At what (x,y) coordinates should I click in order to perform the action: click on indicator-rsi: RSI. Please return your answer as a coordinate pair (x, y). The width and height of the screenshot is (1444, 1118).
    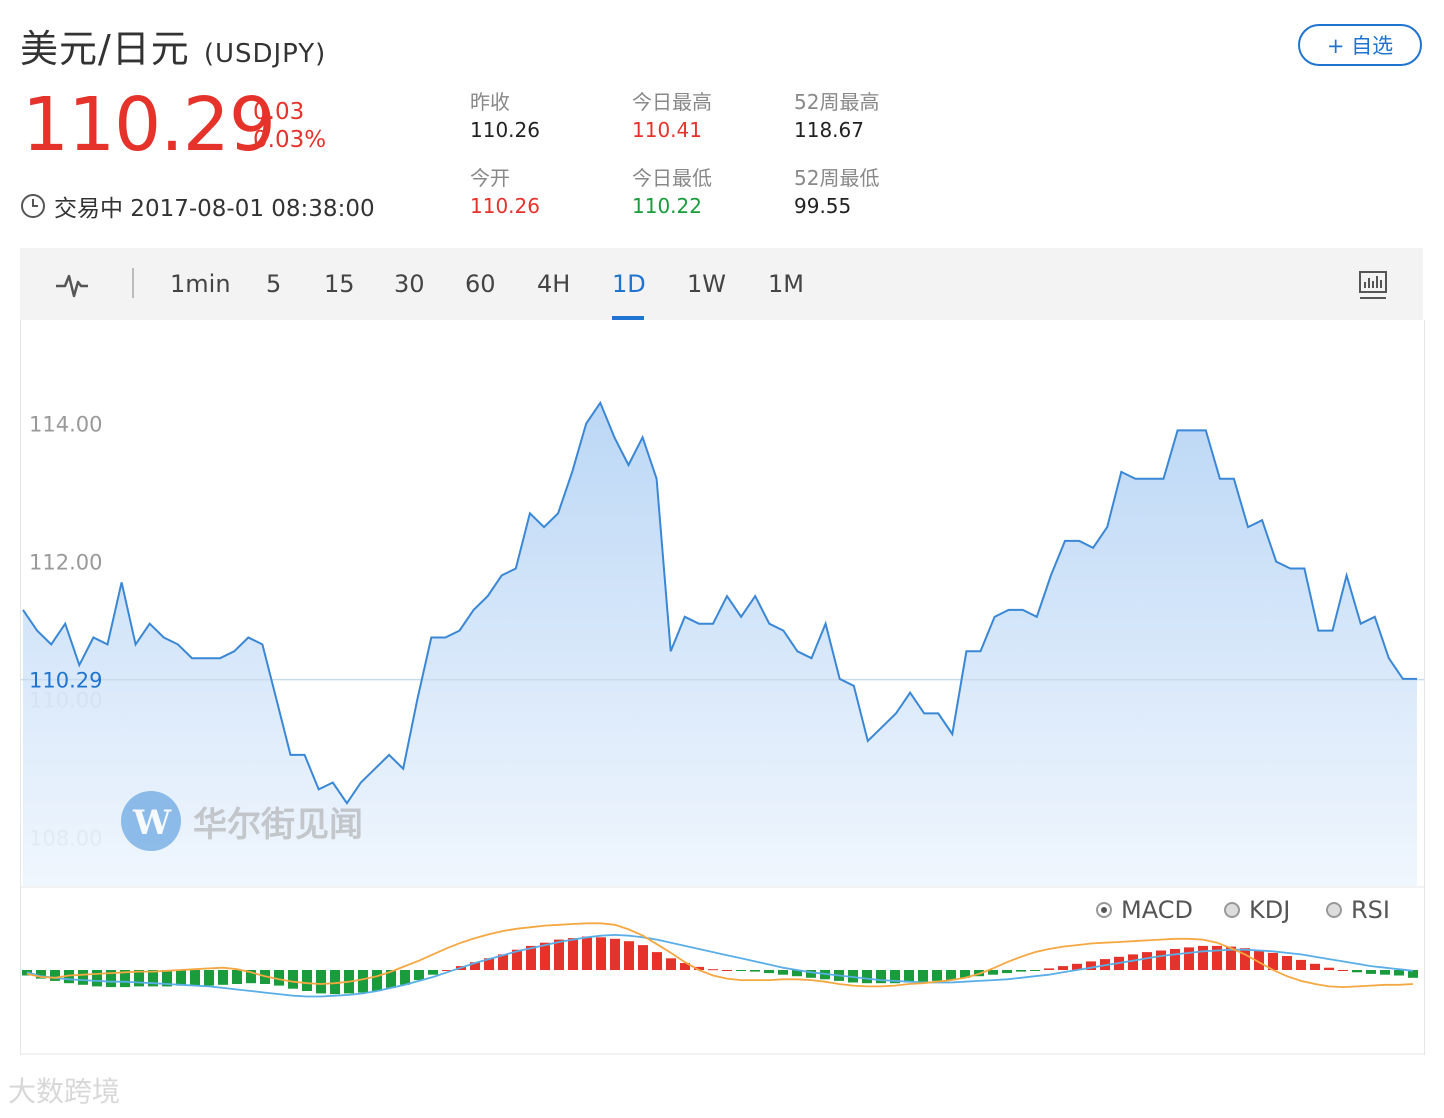
    Looking at the image, I should click on (1358, 910).